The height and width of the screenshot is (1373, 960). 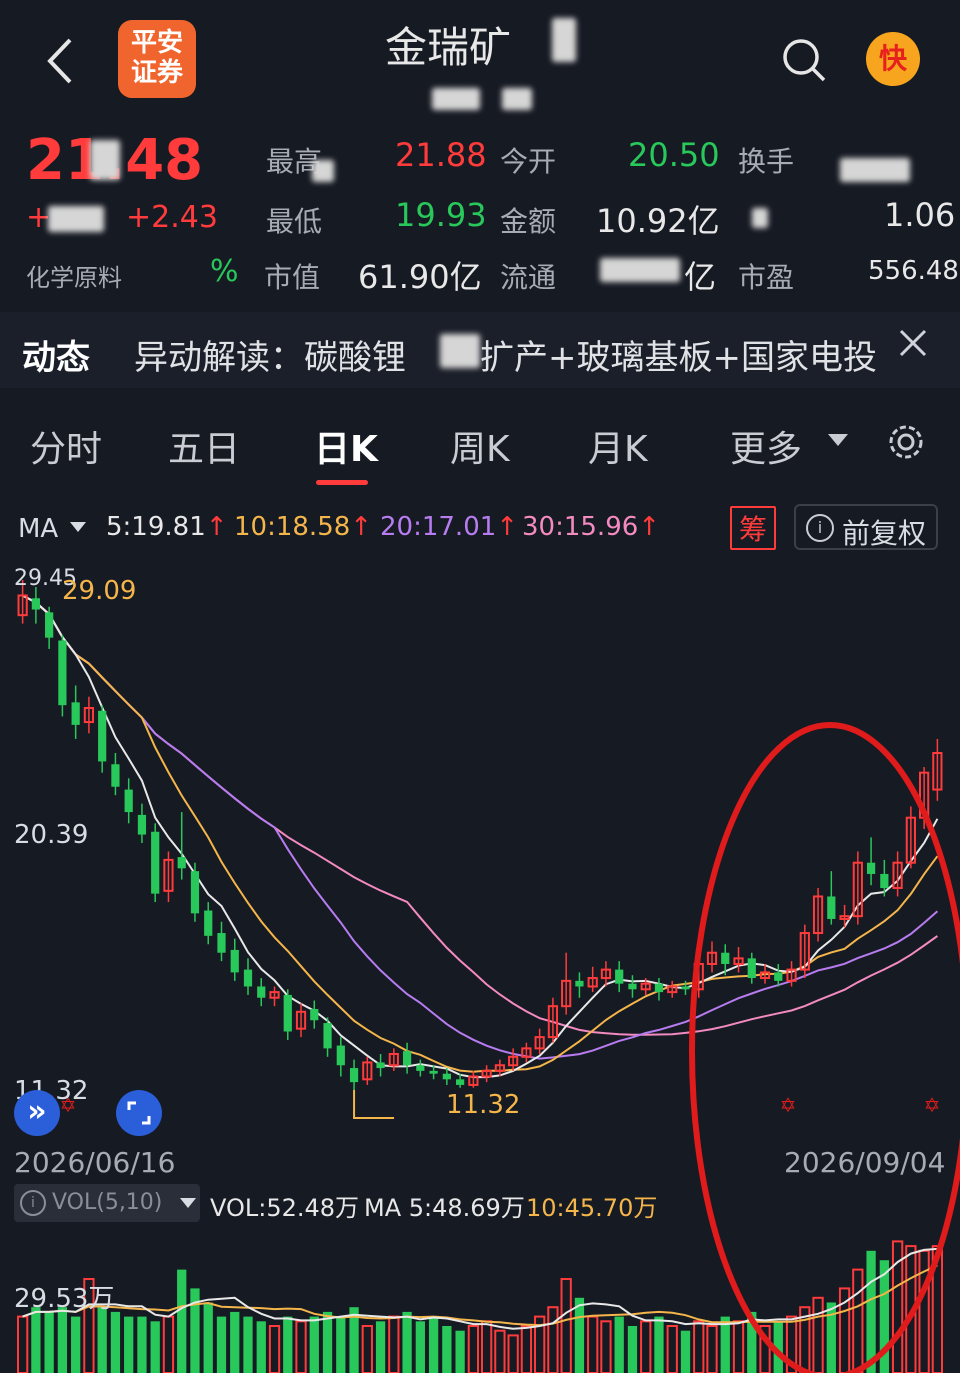 I want to click on close-icon, so click(x=913, y=343).